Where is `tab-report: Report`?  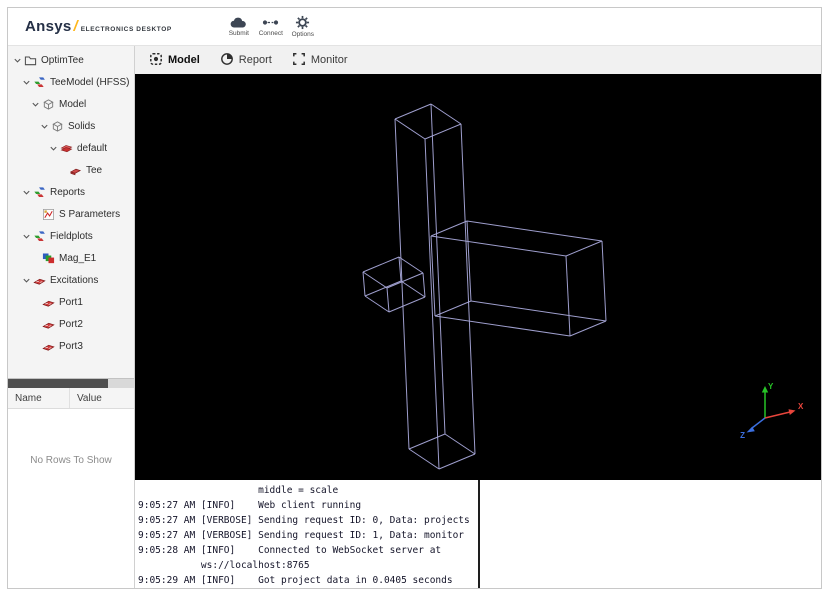 tab-report: Report is located at coordinates (246, 60).